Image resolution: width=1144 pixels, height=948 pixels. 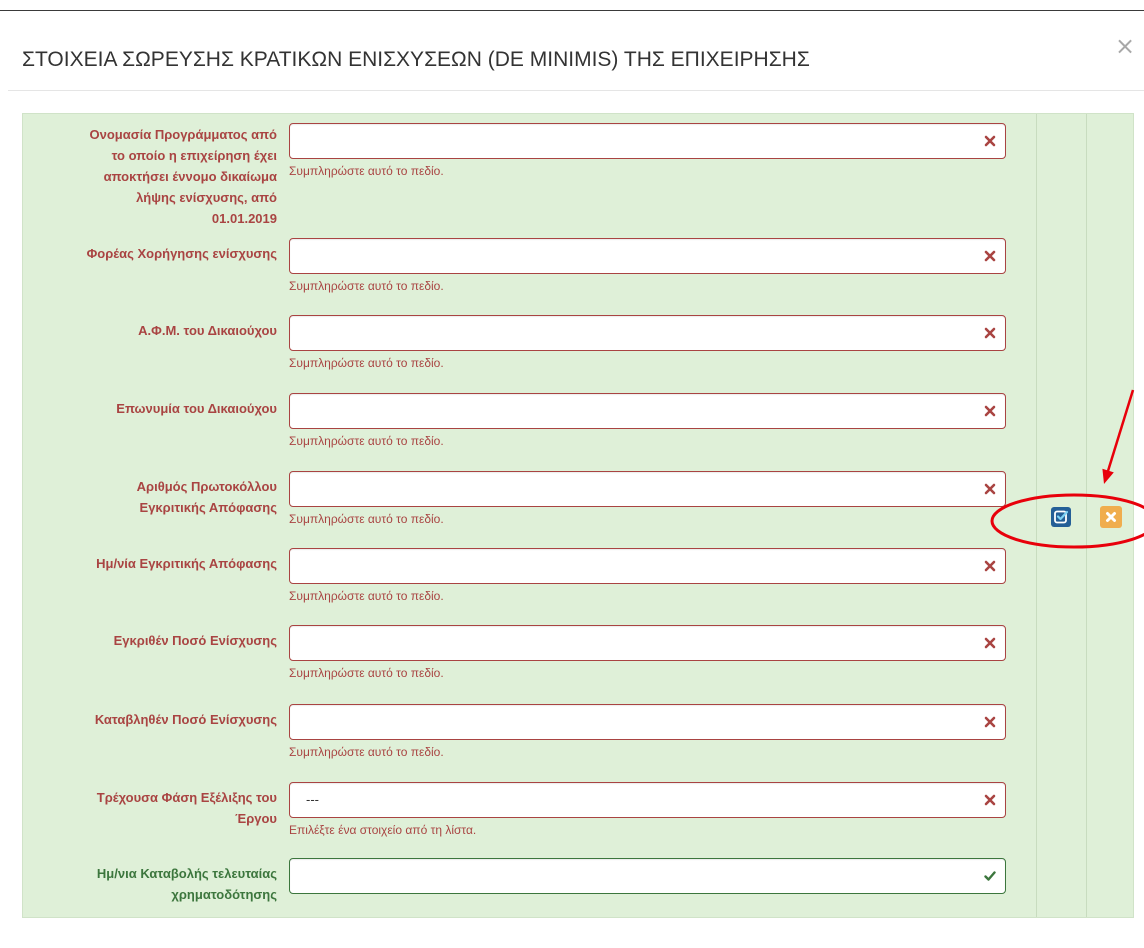 I want to click on edit-button, so click(x=1061, y=517).